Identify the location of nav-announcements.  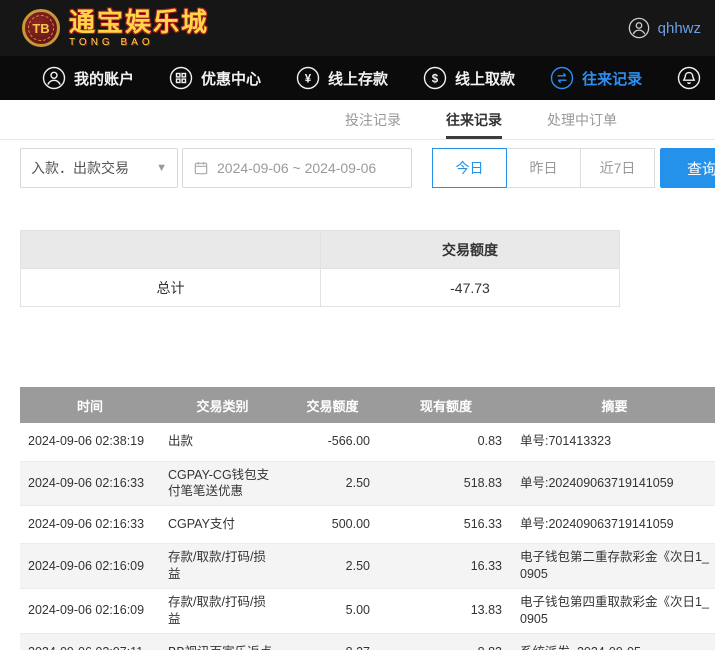
(693, 78).